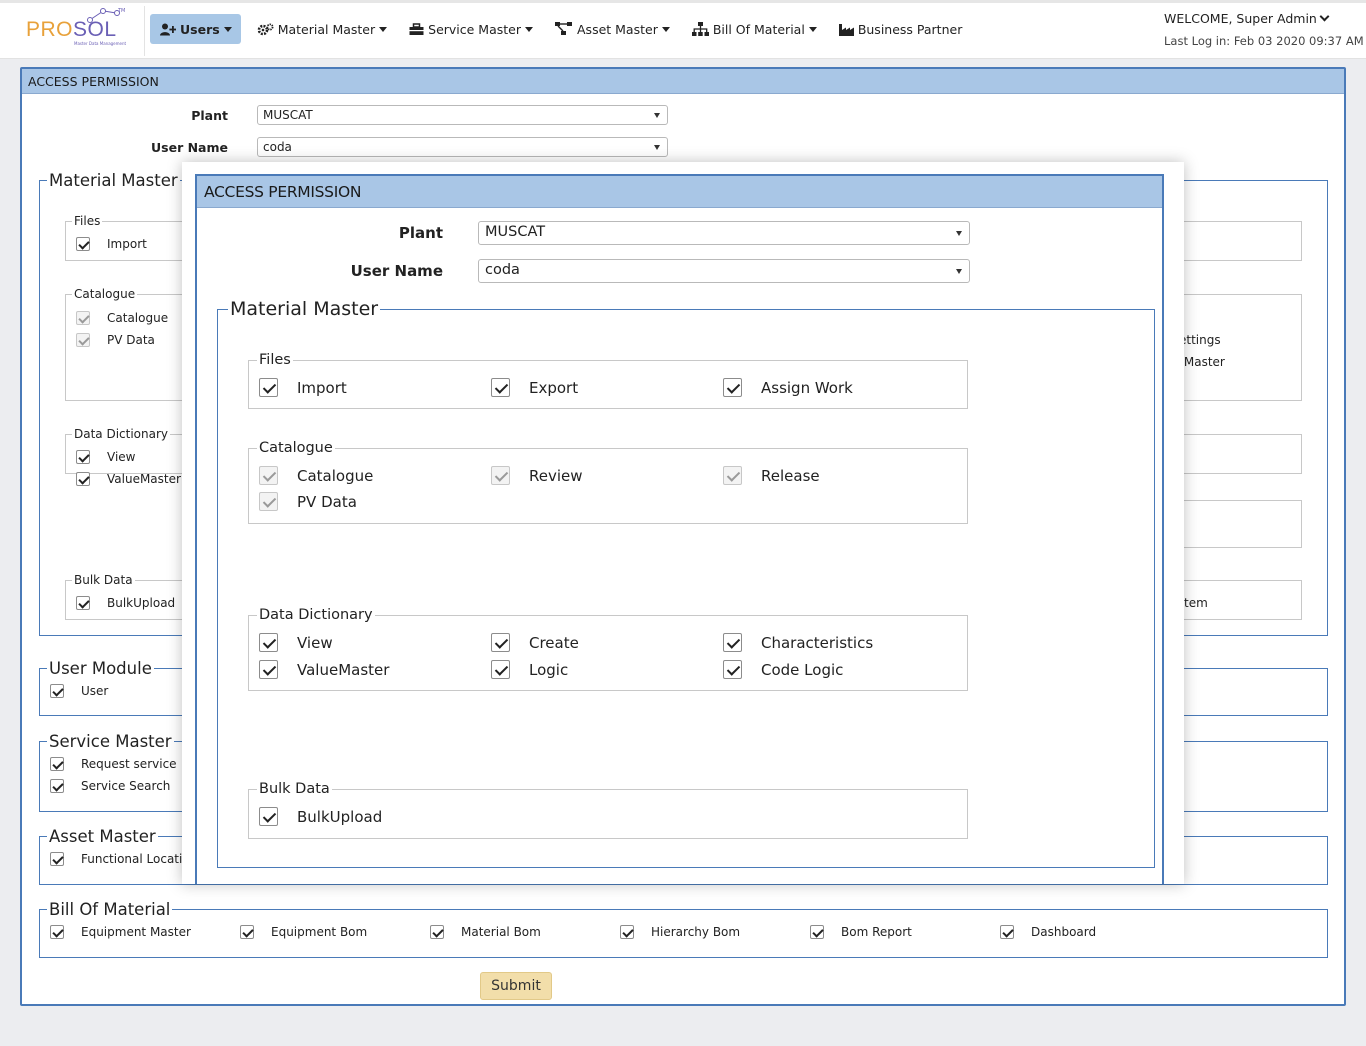 Image resolution: width=1366 pixels, height=1046 pixels. What do you see at coordinates (296, 642) in the screenshot?
I see `overlay-checkbox-view: View` at bounding box center [296, 642].